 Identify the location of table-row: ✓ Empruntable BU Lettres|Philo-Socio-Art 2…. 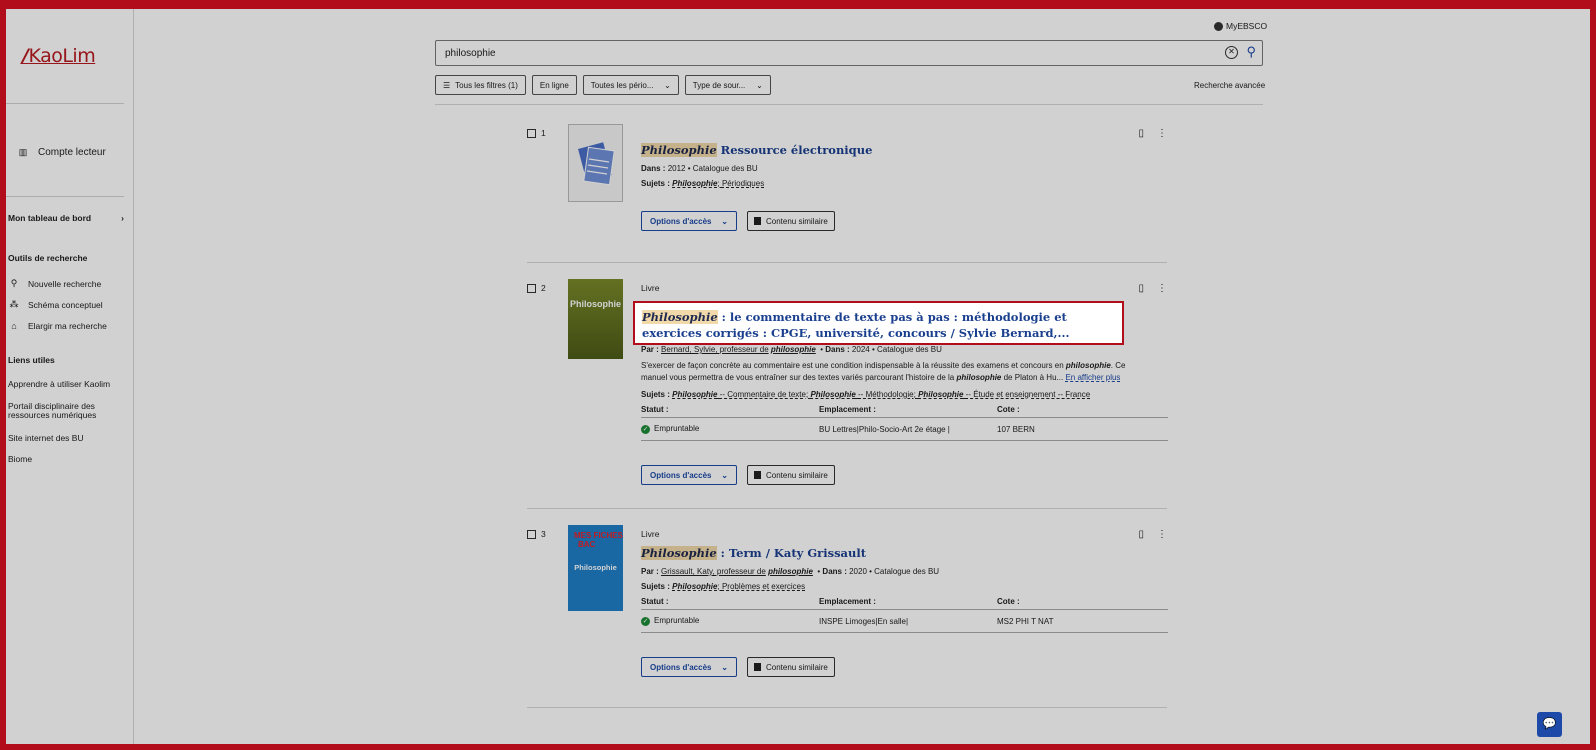
(904, 429).